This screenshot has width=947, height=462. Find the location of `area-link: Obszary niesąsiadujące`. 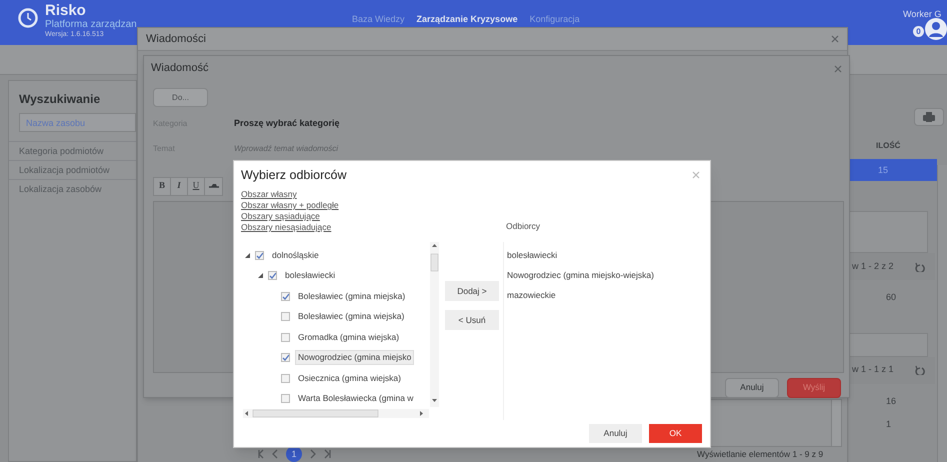

area-link: Obszary niesąsiadujące is located at coordinates (373, 227).